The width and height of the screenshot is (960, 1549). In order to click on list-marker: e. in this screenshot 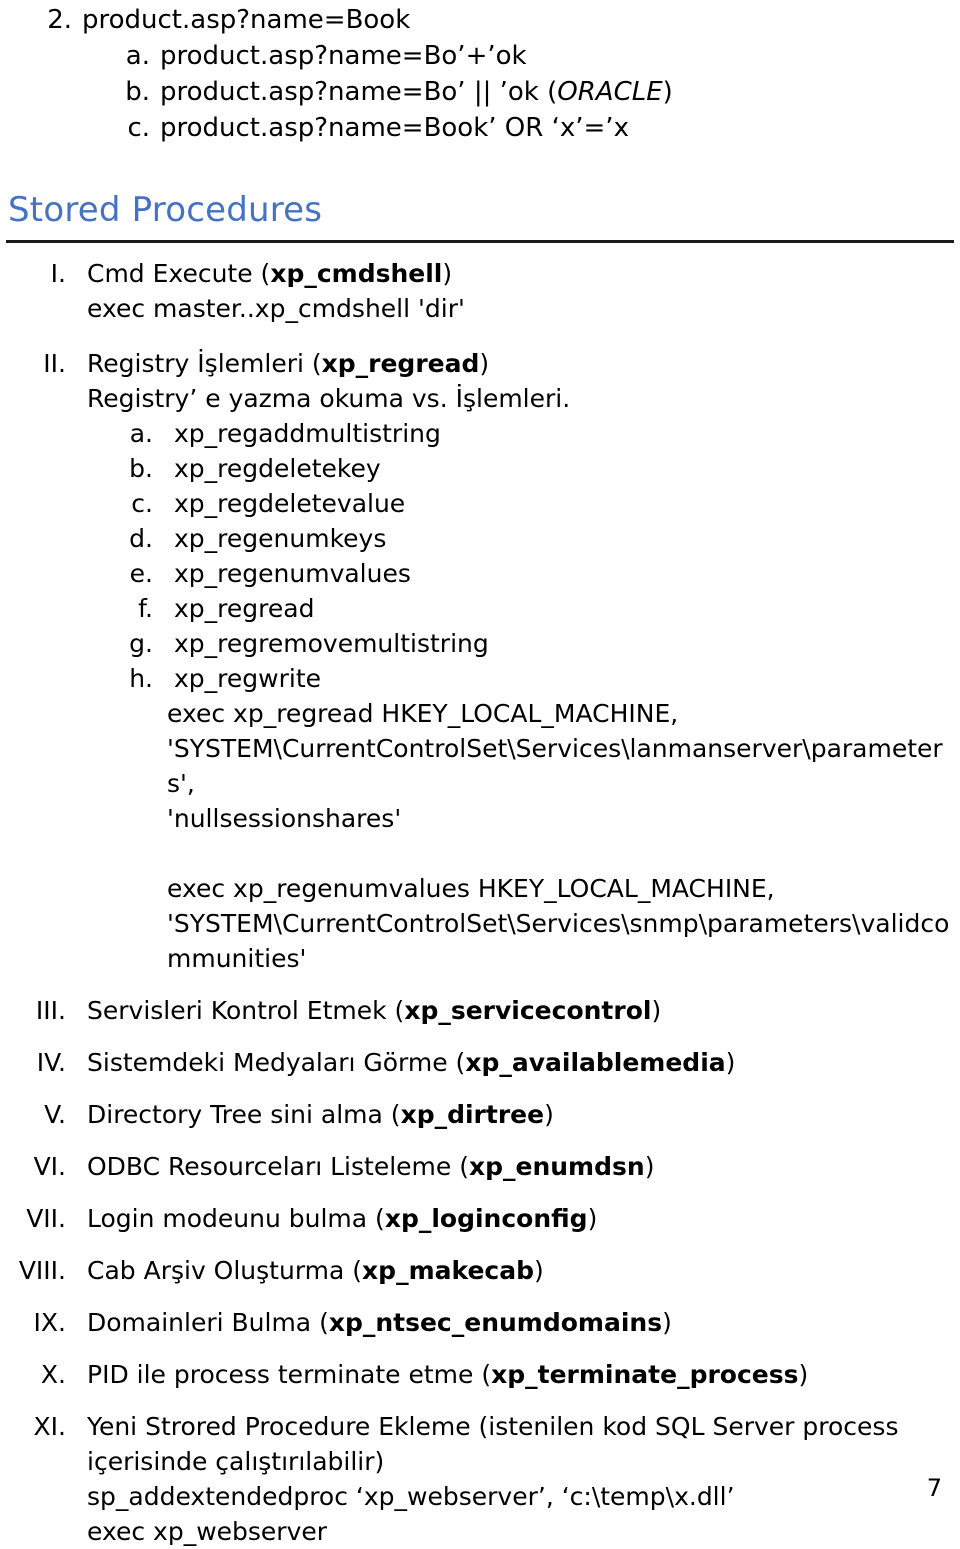, I will do `click(141, 573)`.